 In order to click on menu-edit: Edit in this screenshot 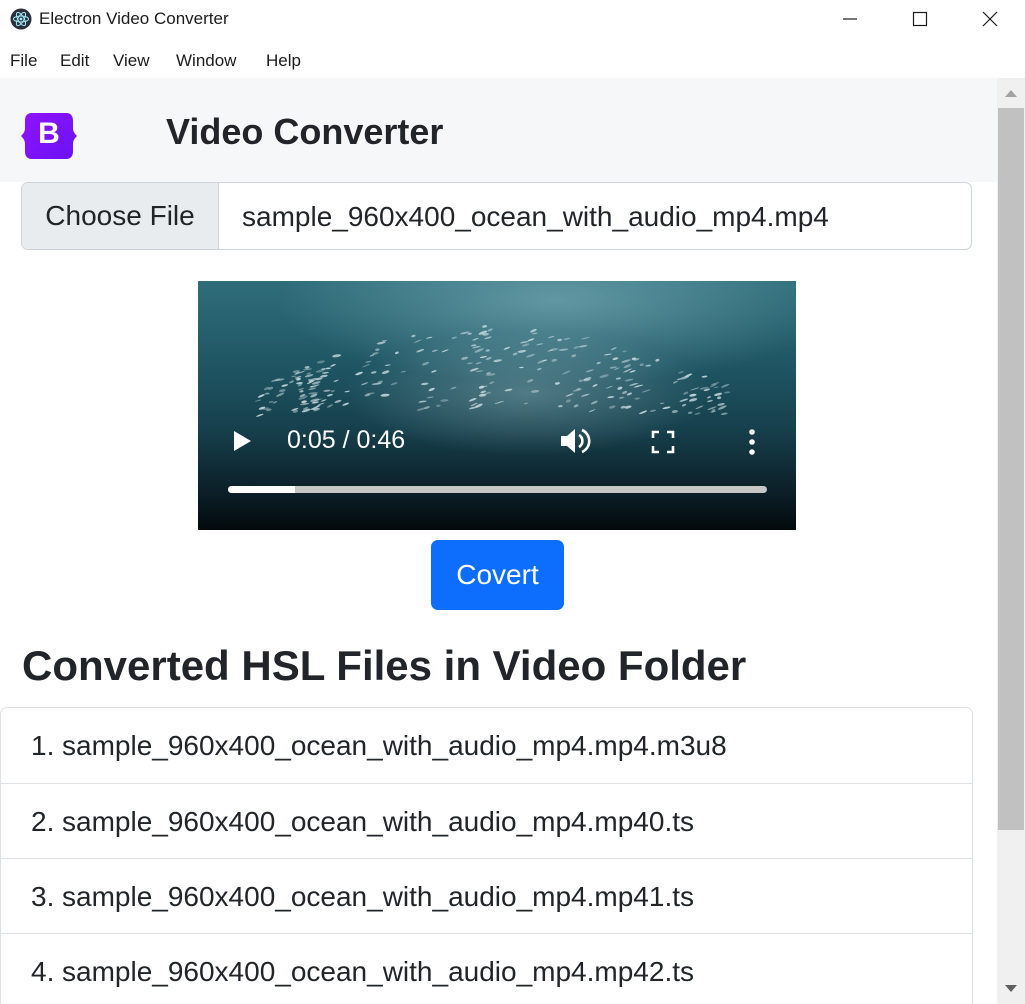, I will do `click(74, 61)`.